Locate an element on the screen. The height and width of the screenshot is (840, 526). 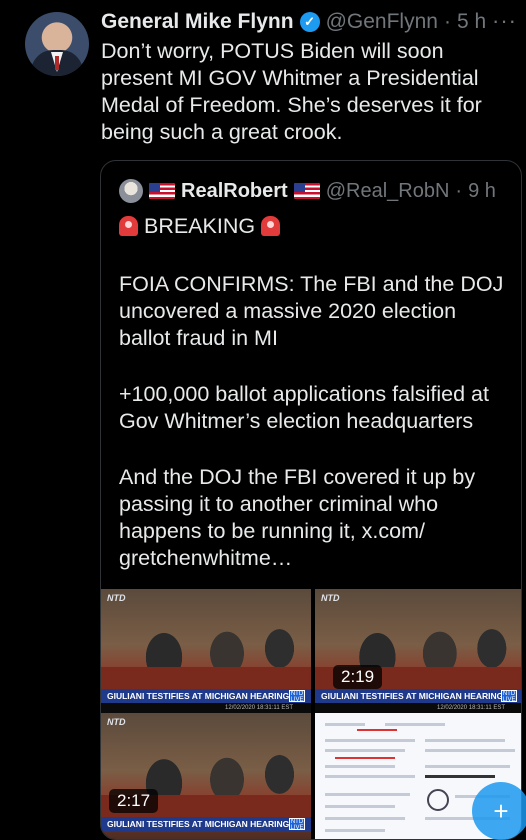
hearing-desk is located at coordinates (206, 679).